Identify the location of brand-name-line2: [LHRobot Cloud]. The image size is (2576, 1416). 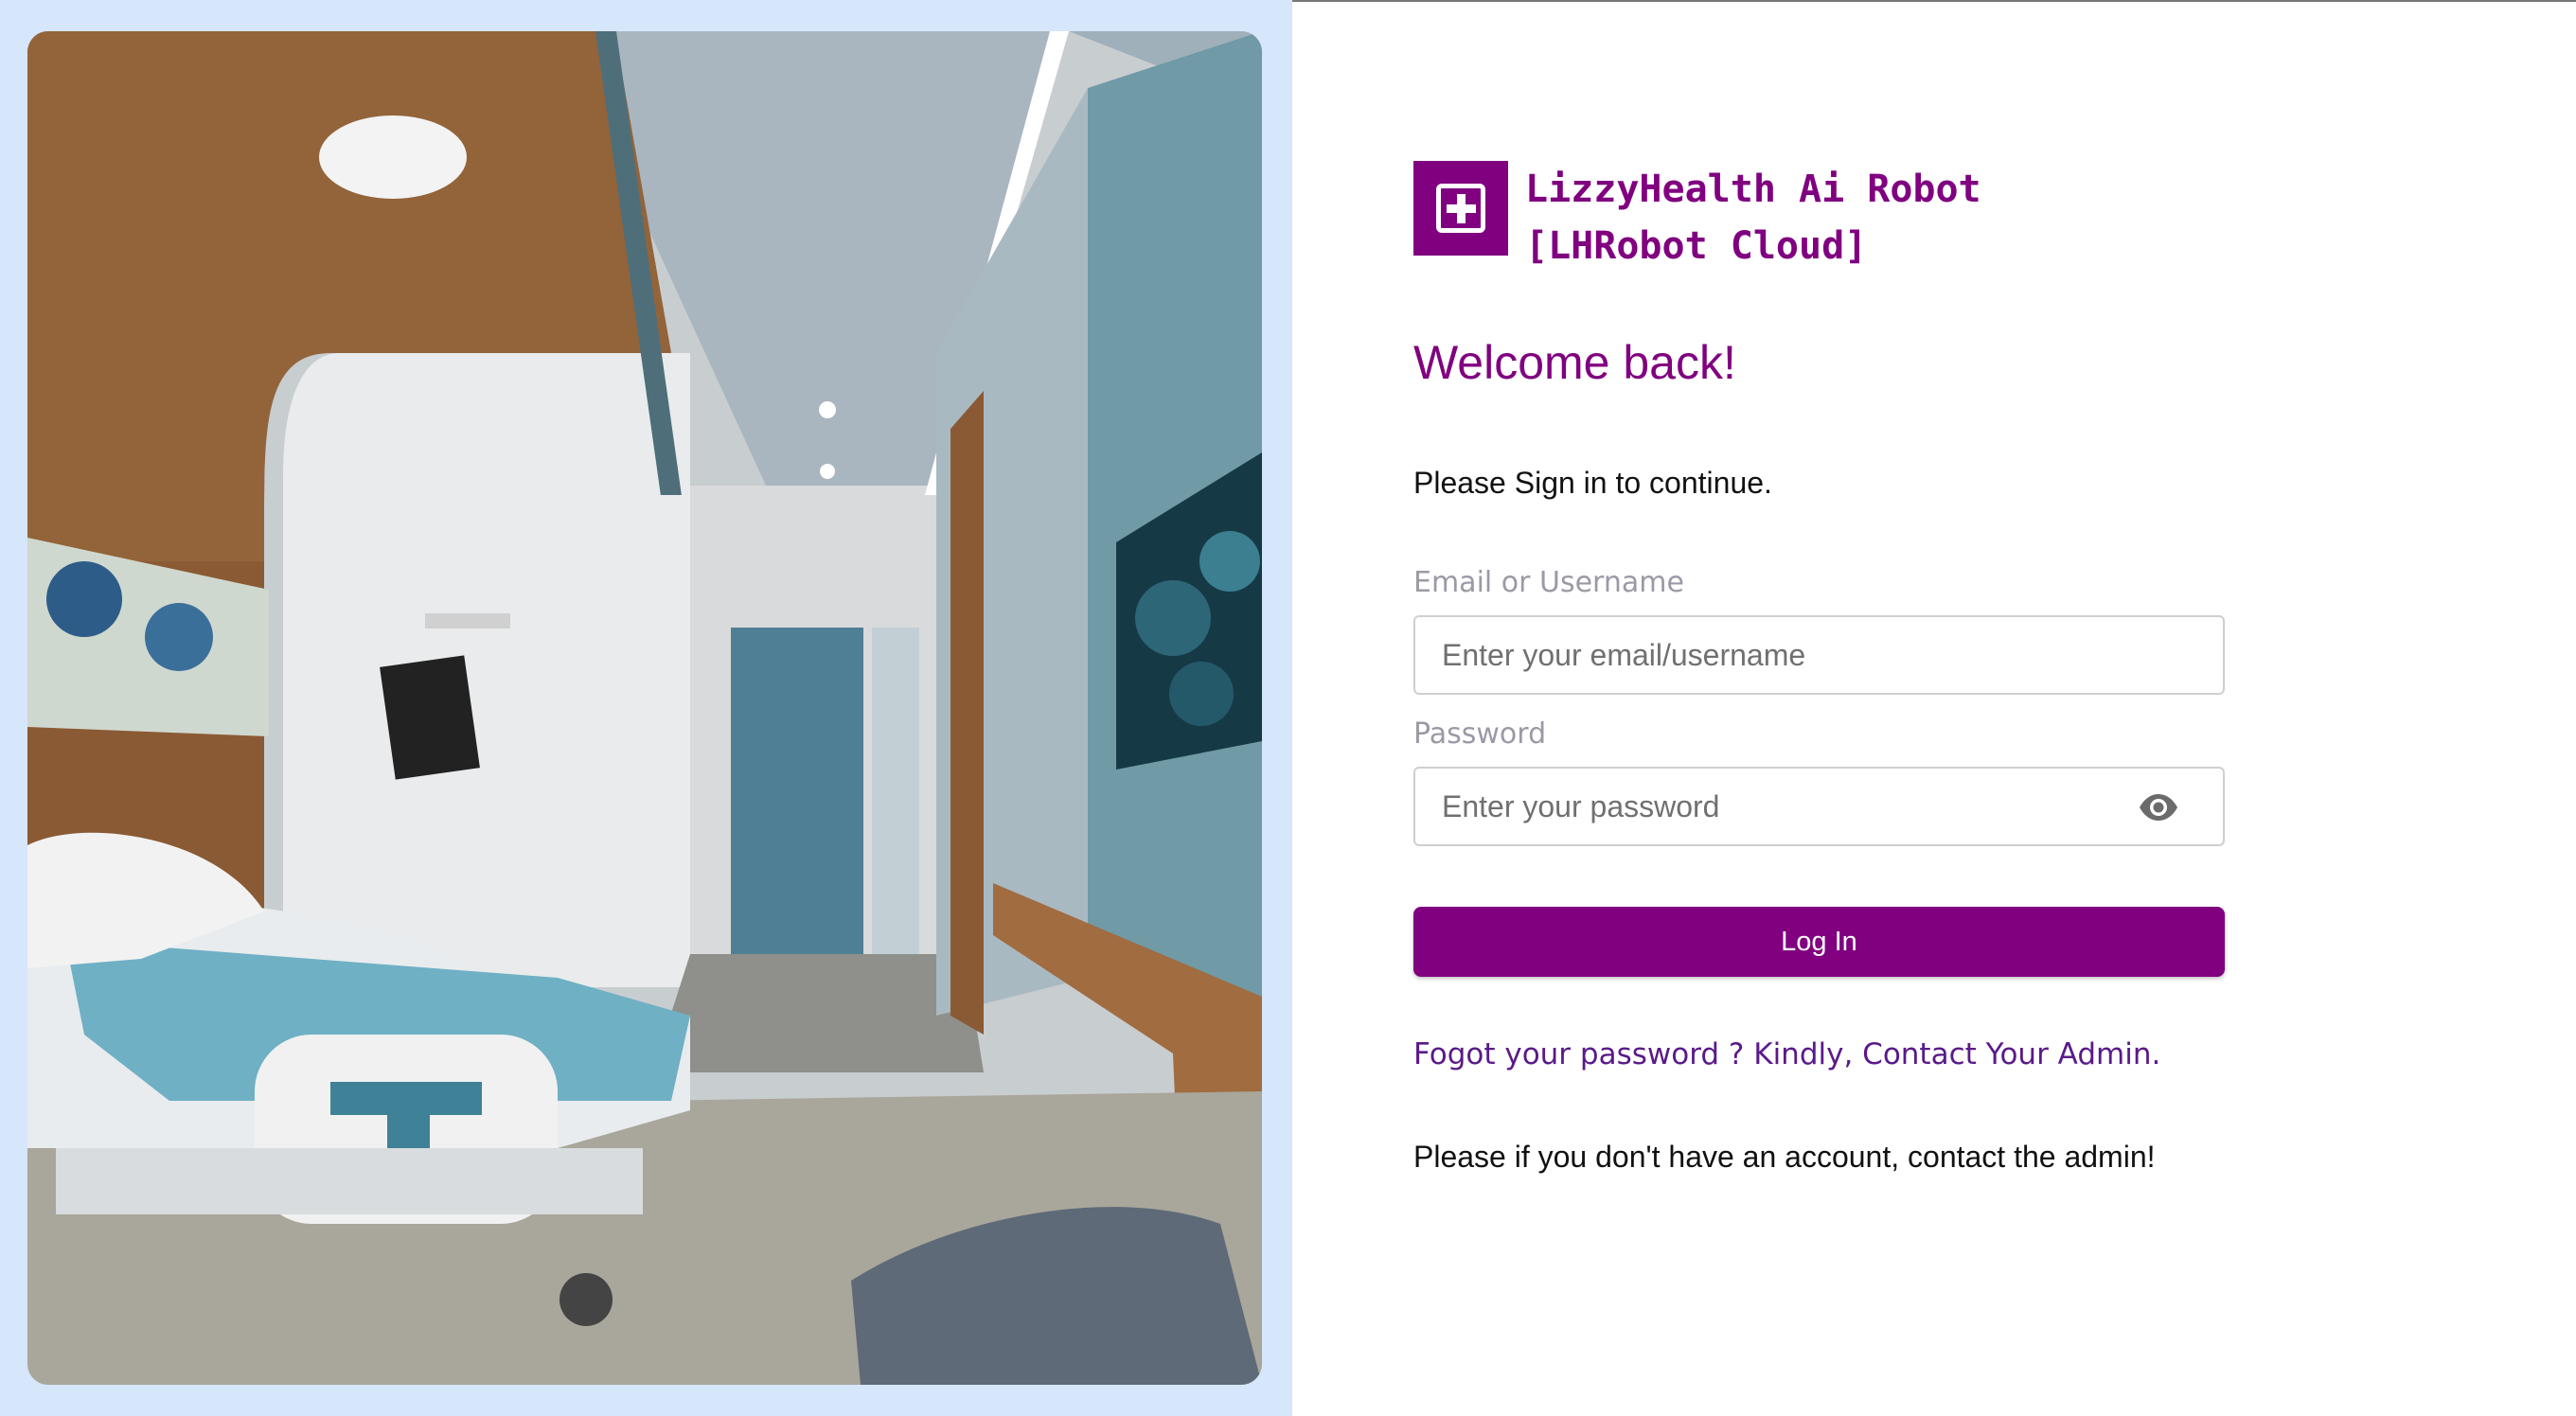
(1697, 246).